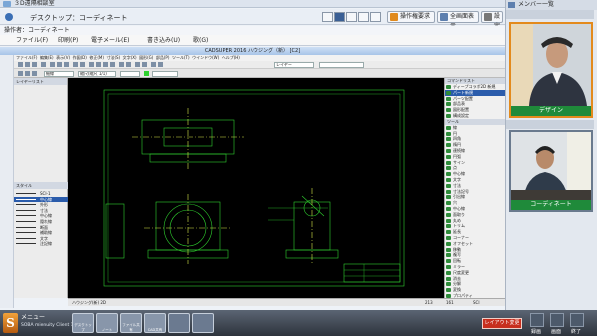  What do you see at coordinates (79, 18) in the screenshot?
I see `desktop-title: デスクトップ：コーディネート` at bounding box center [79, 18].